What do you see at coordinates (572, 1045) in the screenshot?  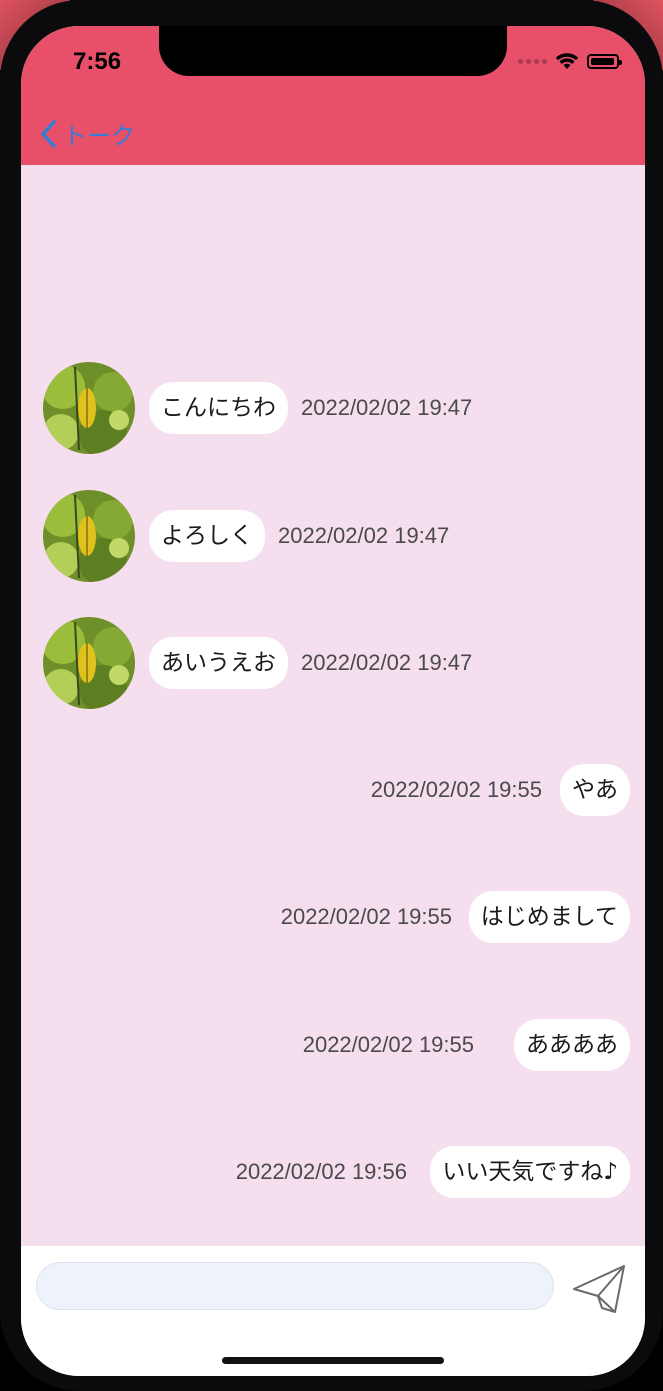 I see `message-bubble: ああああ` at bounding box center [572, 1045].